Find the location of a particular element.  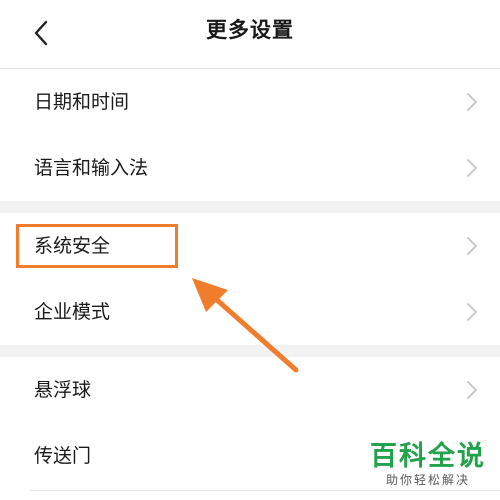

watermark-main: 百科全说 is located at coordinates (428, 456).